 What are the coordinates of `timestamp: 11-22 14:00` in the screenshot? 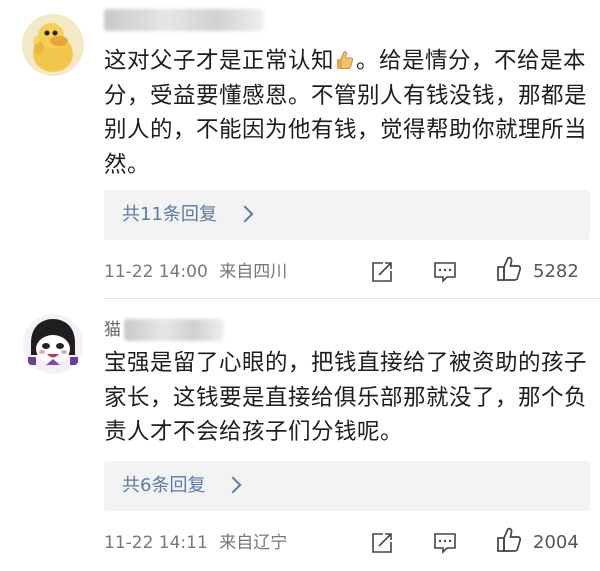 It's located at (156, 272).